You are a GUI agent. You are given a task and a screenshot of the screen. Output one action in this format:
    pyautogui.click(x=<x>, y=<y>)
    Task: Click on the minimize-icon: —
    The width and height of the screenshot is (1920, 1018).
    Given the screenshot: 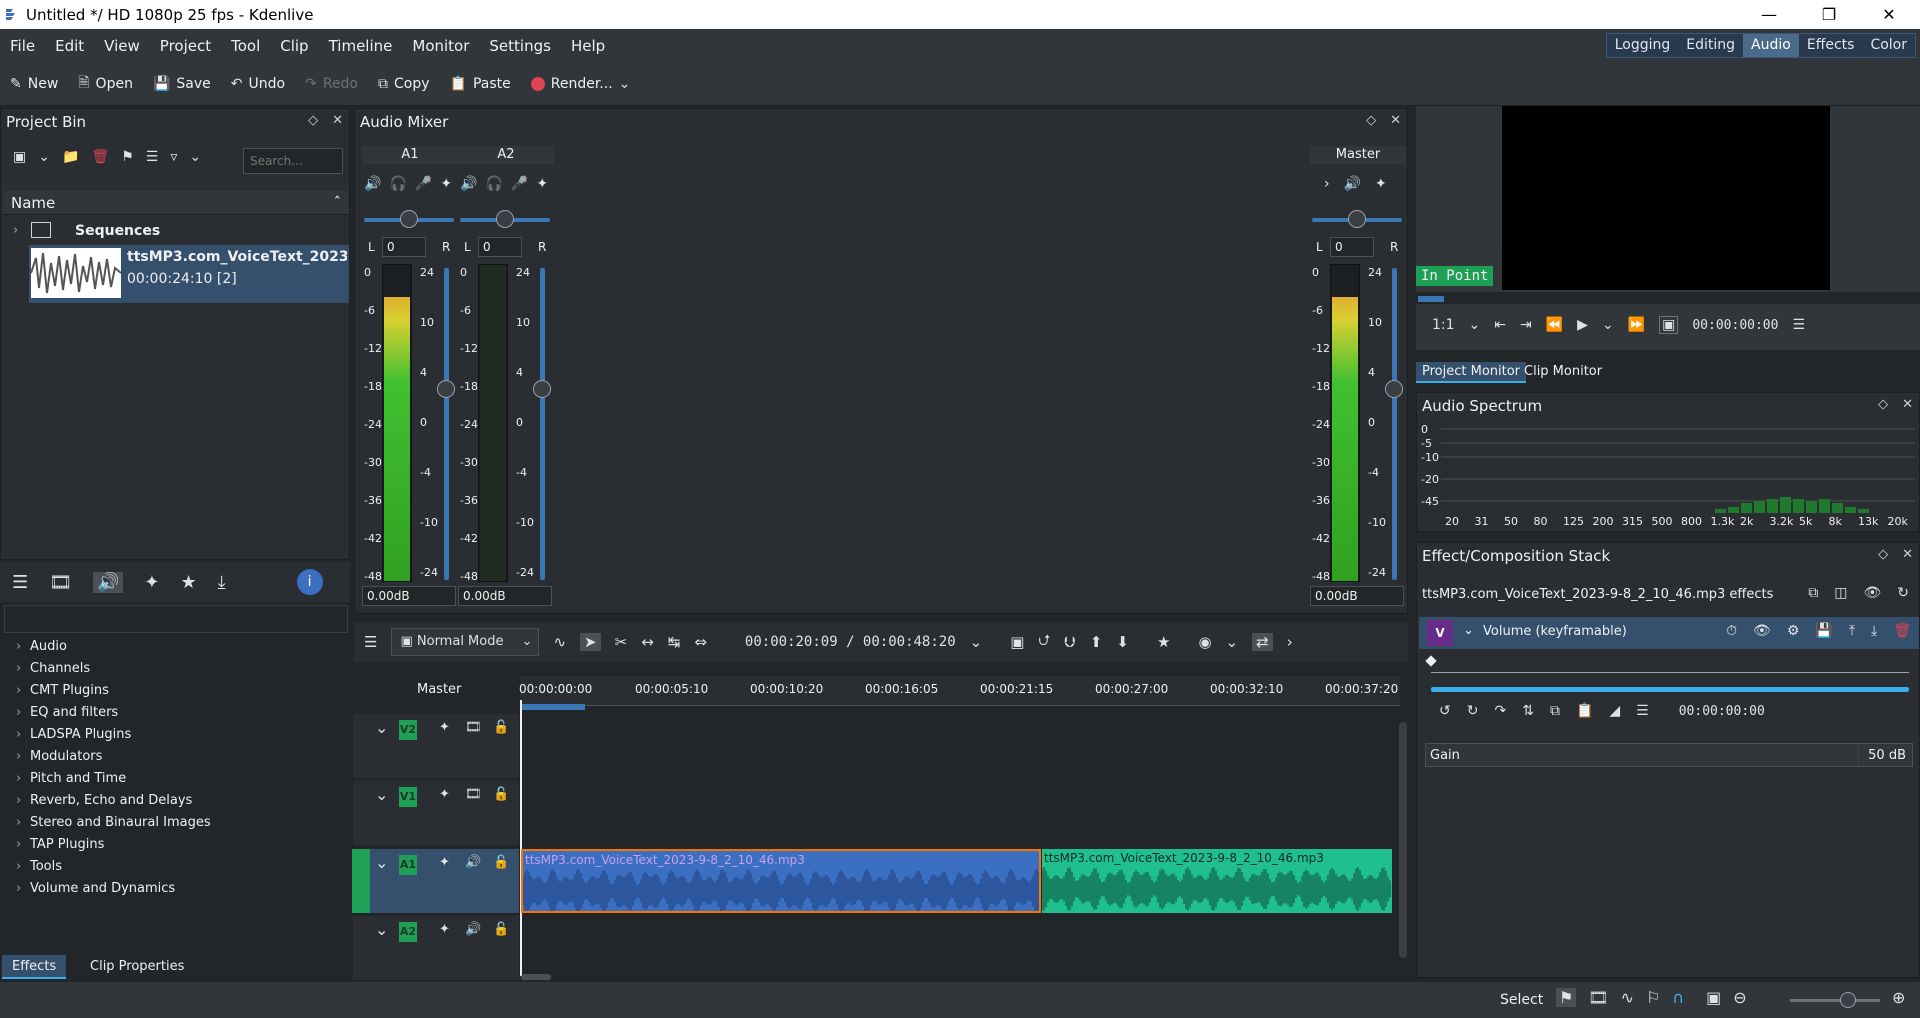 What is the action you would take?
    pyautogui.click(x=1769, y=14)
    